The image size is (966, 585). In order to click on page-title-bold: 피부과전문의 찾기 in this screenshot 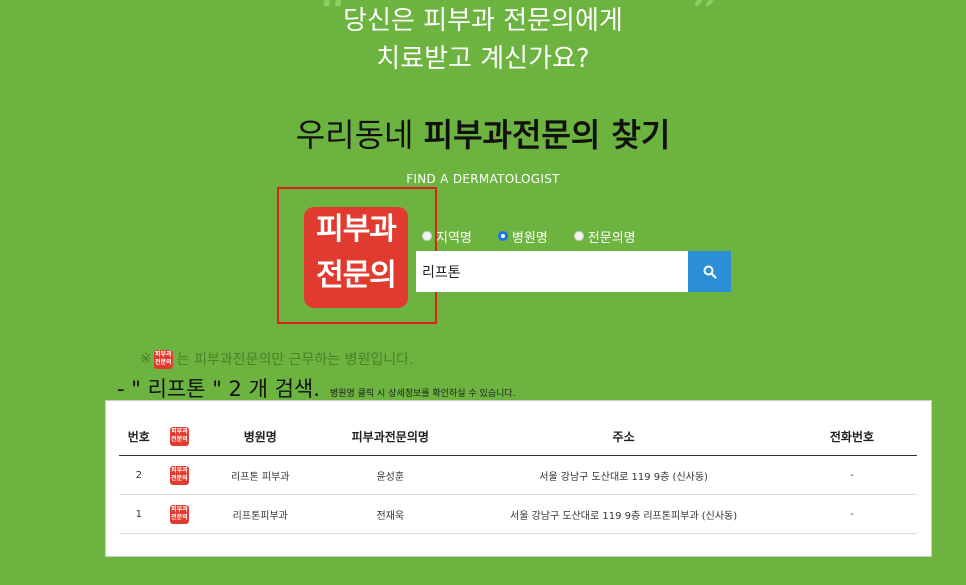, I will do `click(547, 135)`.